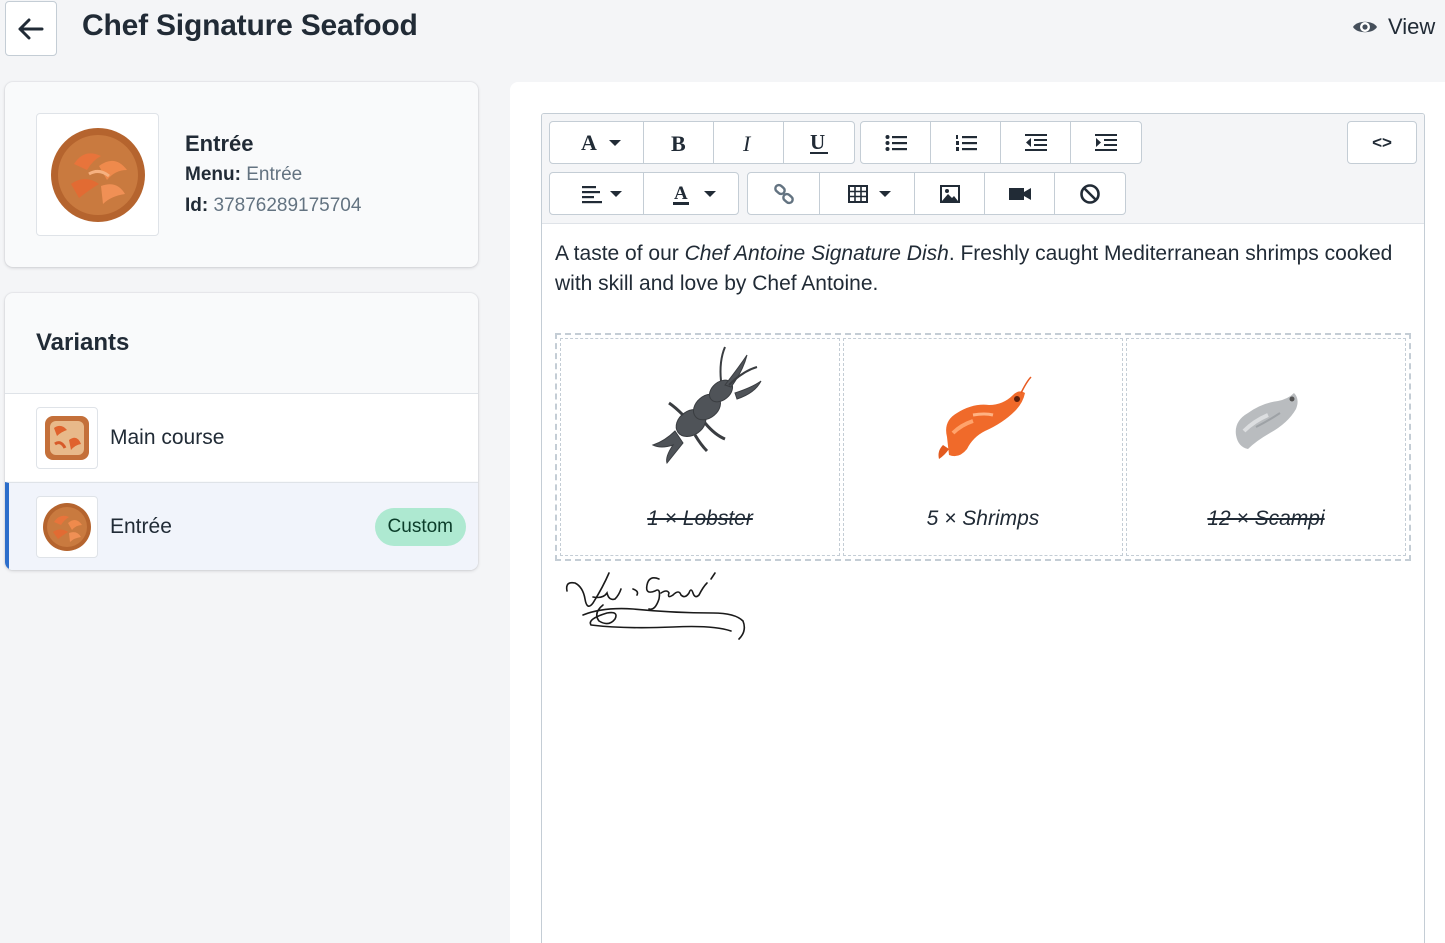  I want to click on image-icon, so click(949, 193).